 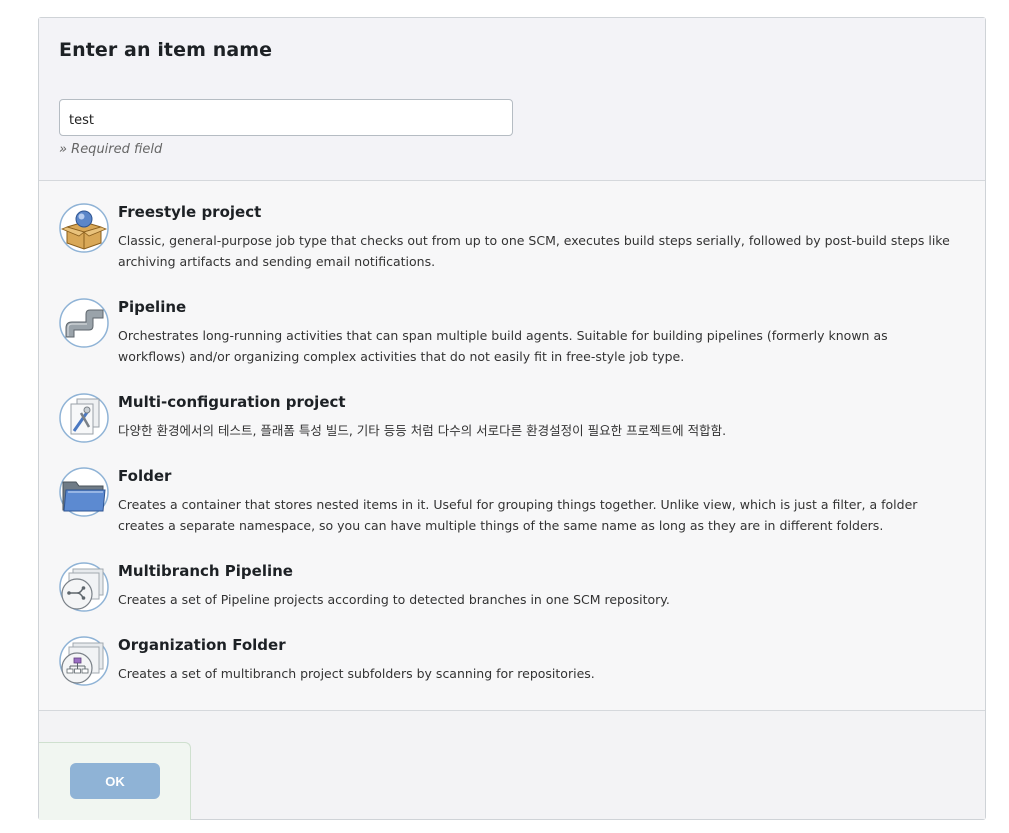 What do you see at coordinates (152, 307) in the screenshot?
I see `item-type-title: Pipeline` at bounding box center [152, 307].